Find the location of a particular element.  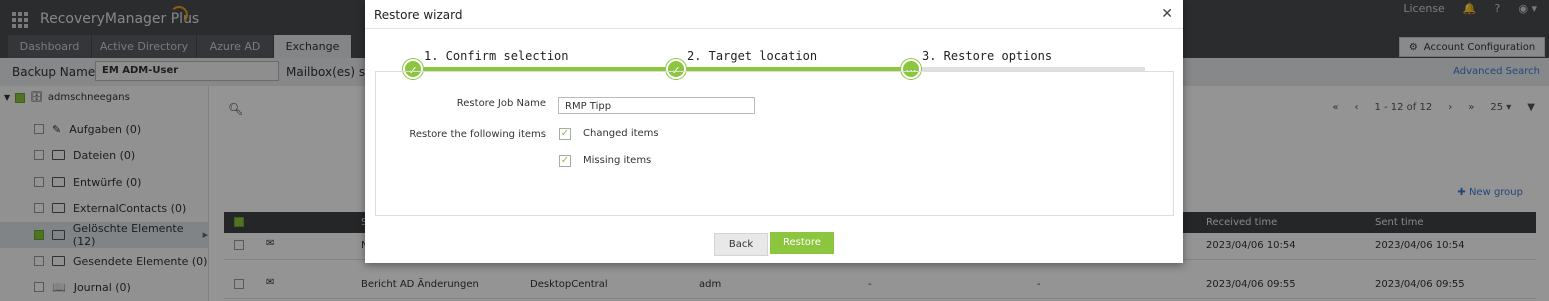

job-name-label: Restore Job Name is located at coordinates (501, 103).